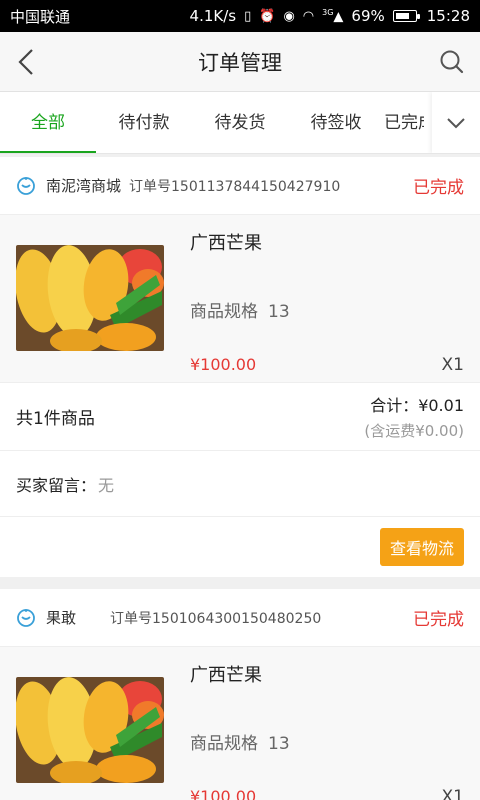 Image resolution: width=480 pixels, height=800 pixels. Describe the element at coordinates (240, 484) in the screenshot. I see `buyer-message: 买家留言： 无` at that location.